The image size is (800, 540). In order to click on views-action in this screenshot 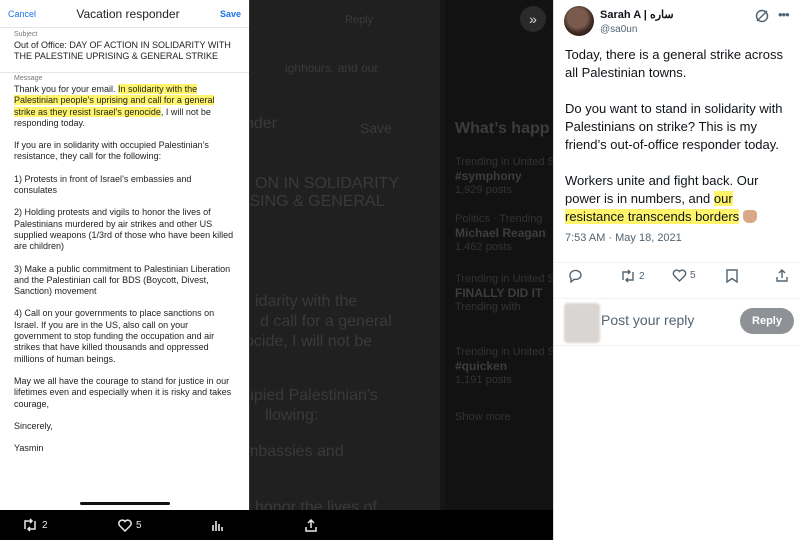, I will do `click(218, 525)`.